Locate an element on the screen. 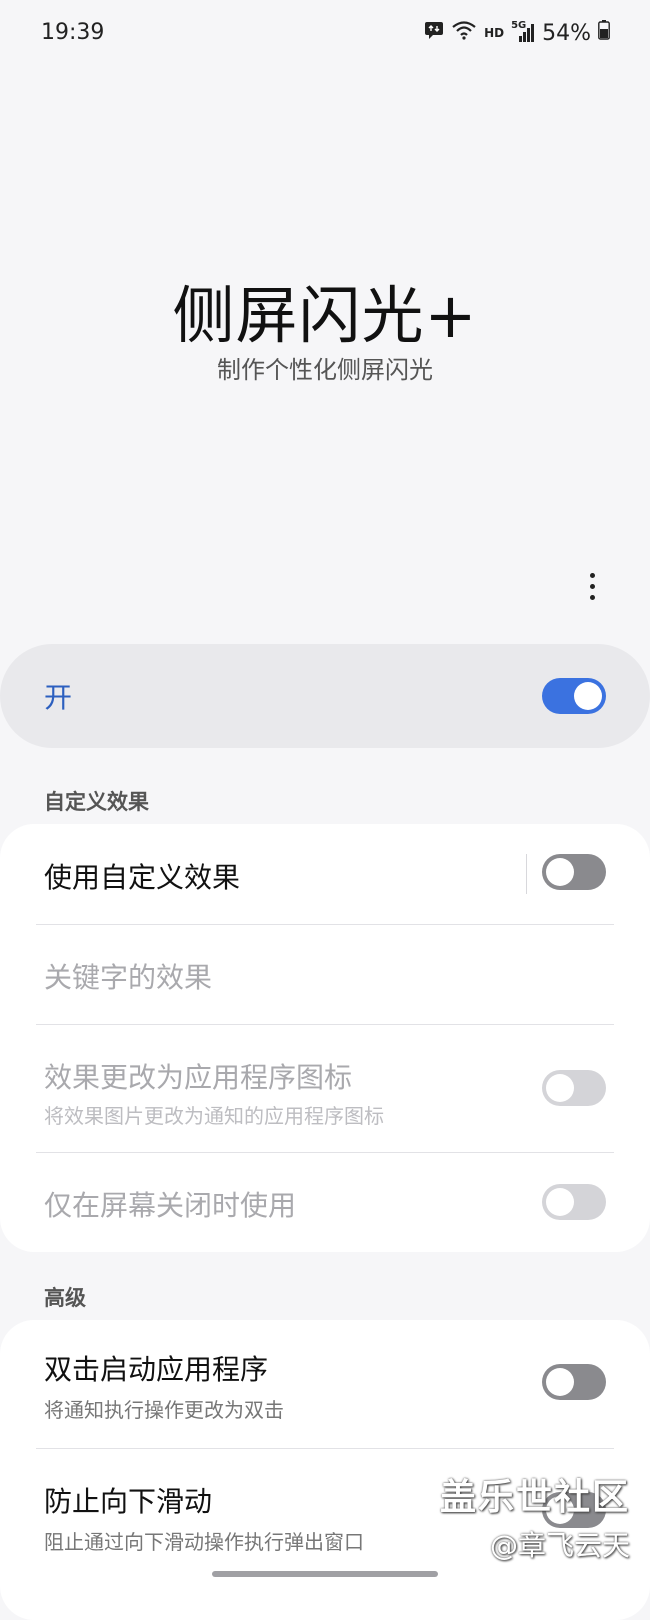 The image size is (650, 1620). double-tap-desc: 将通知执行操作更改为双击 is located at coordinates (164, 1410).